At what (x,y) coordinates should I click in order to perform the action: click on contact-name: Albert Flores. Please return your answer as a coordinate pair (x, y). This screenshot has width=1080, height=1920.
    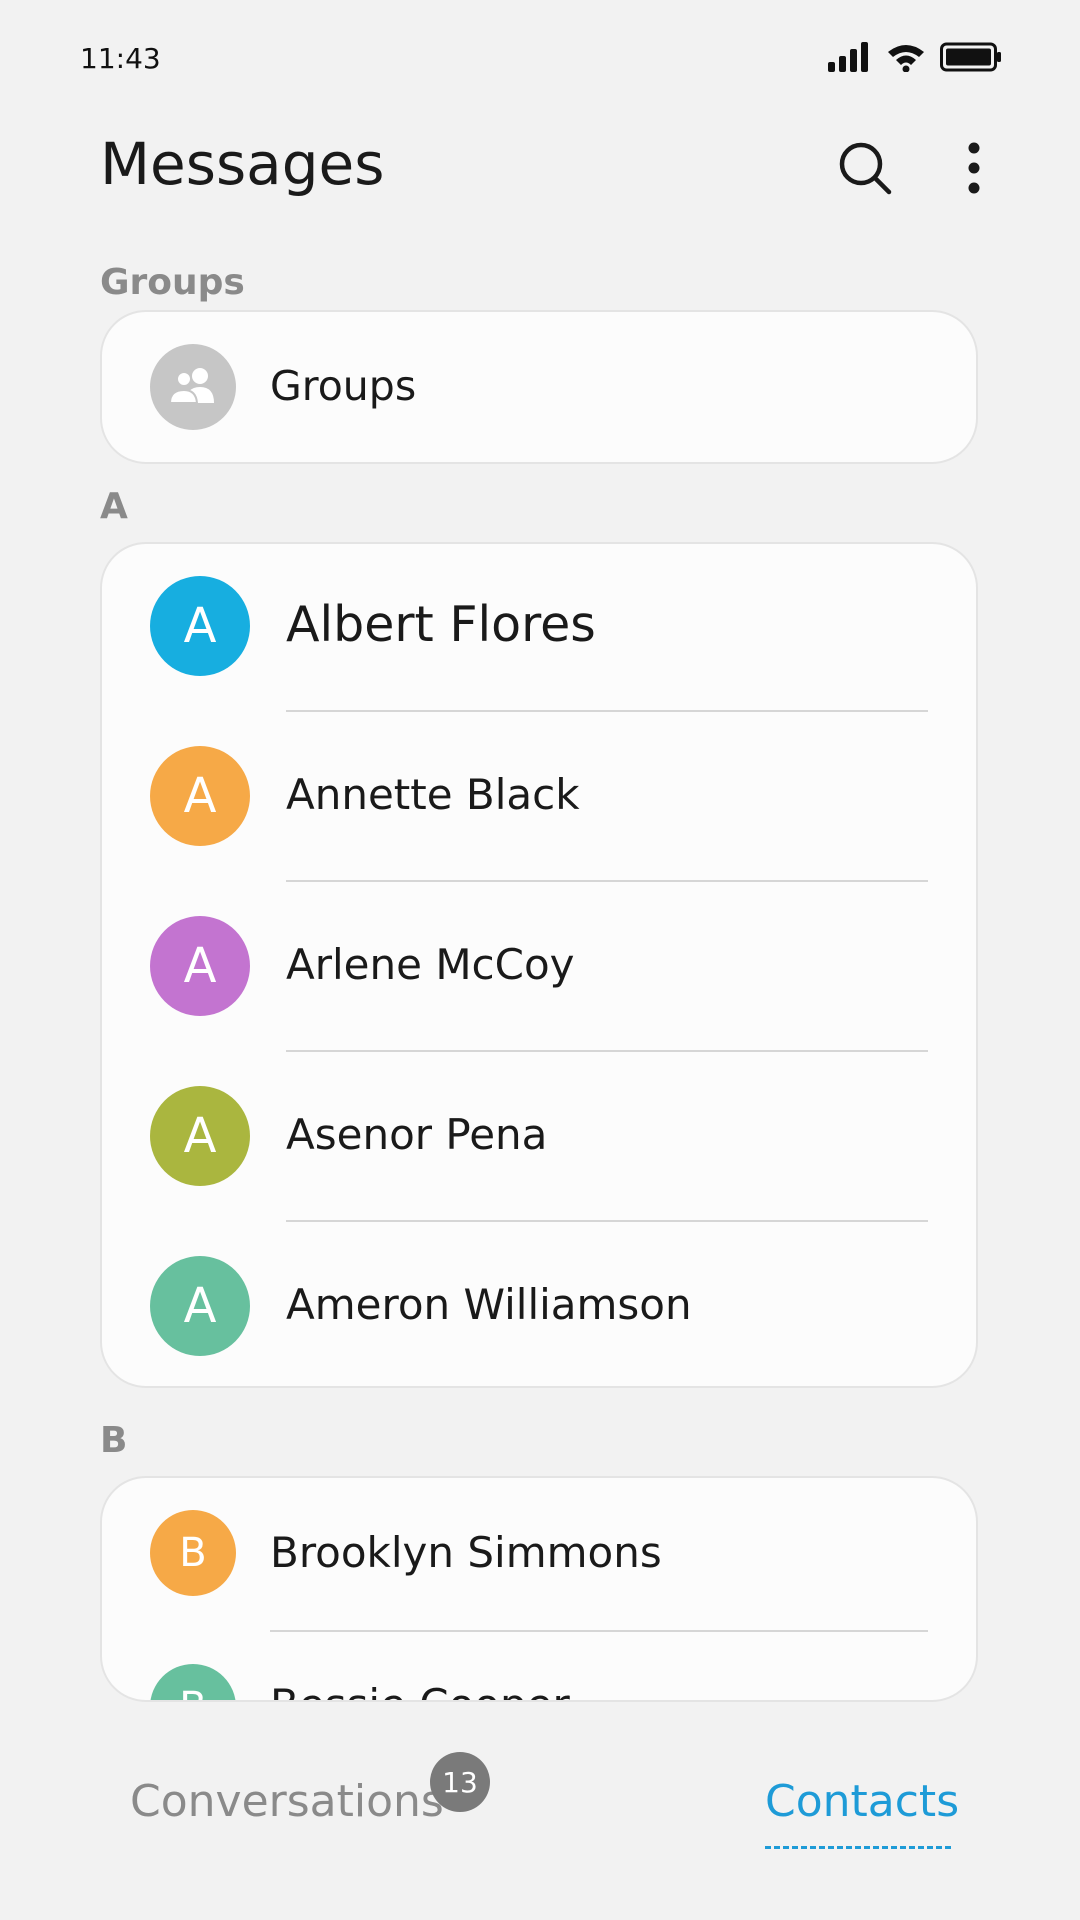
    Looking at the image, I should click on (441, 624).